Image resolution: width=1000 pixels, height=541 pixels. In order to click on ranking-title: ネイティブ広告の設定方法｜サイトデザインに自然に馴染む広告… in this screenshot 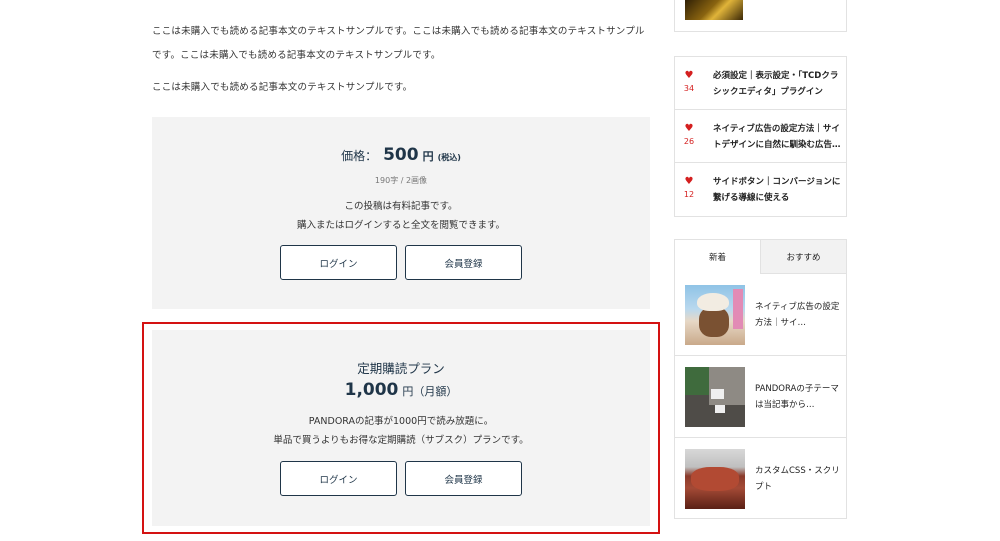, I will do `click(777, 137)`.